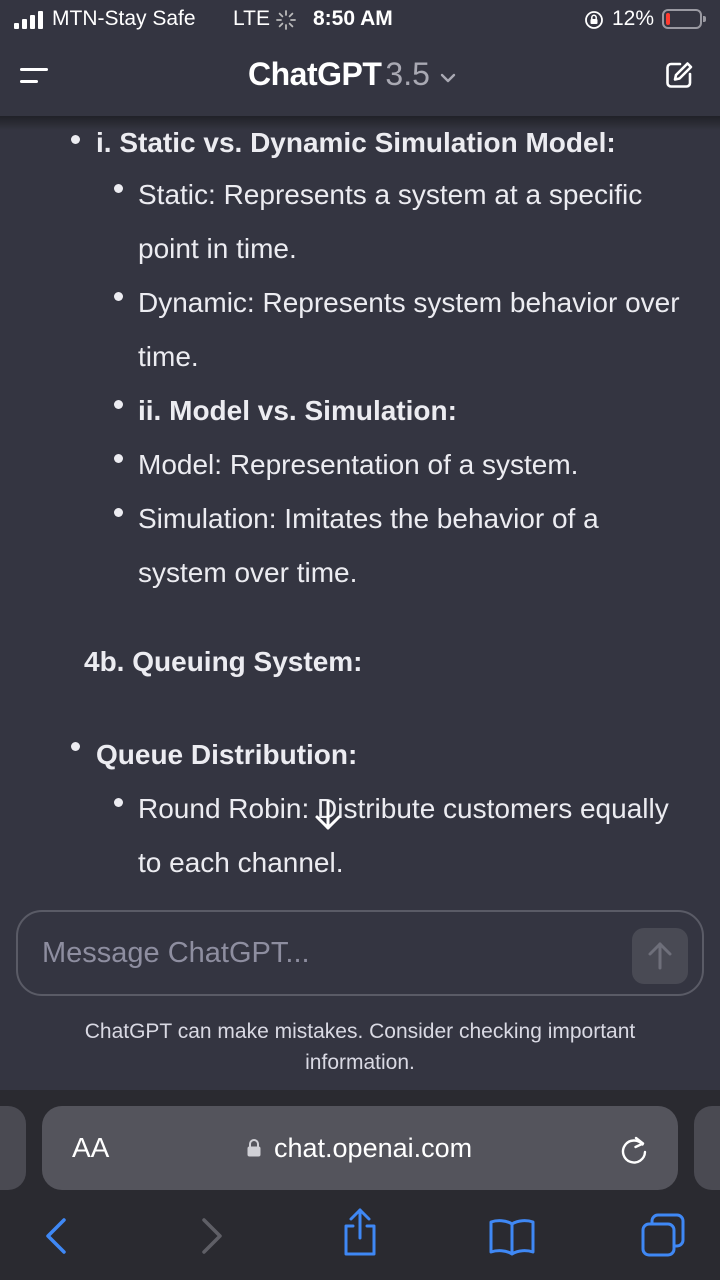 The height and width of the screenshot is (1280, 720). What do you see at coordinates (322, 953) in the screenshot?
I see `message-input` at bounding box center [322, 953].